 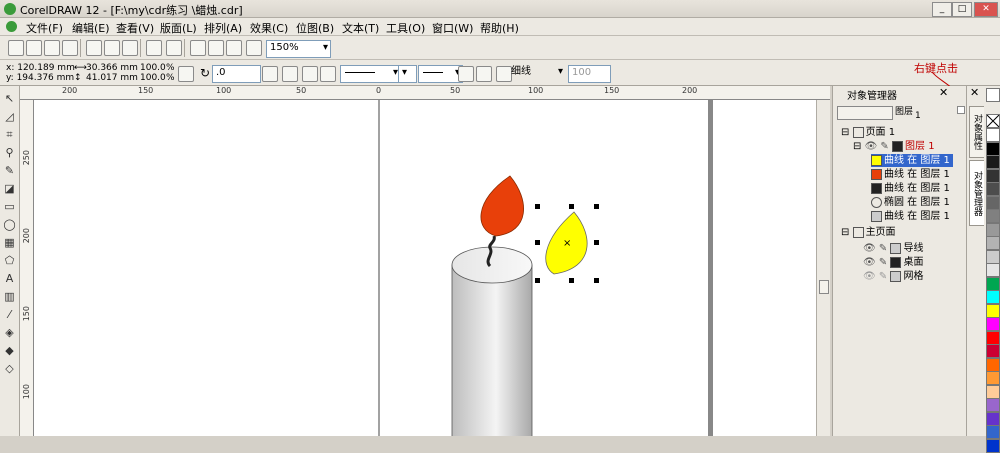 I want to click on no-color-swatch, so click(x=993, y=121).